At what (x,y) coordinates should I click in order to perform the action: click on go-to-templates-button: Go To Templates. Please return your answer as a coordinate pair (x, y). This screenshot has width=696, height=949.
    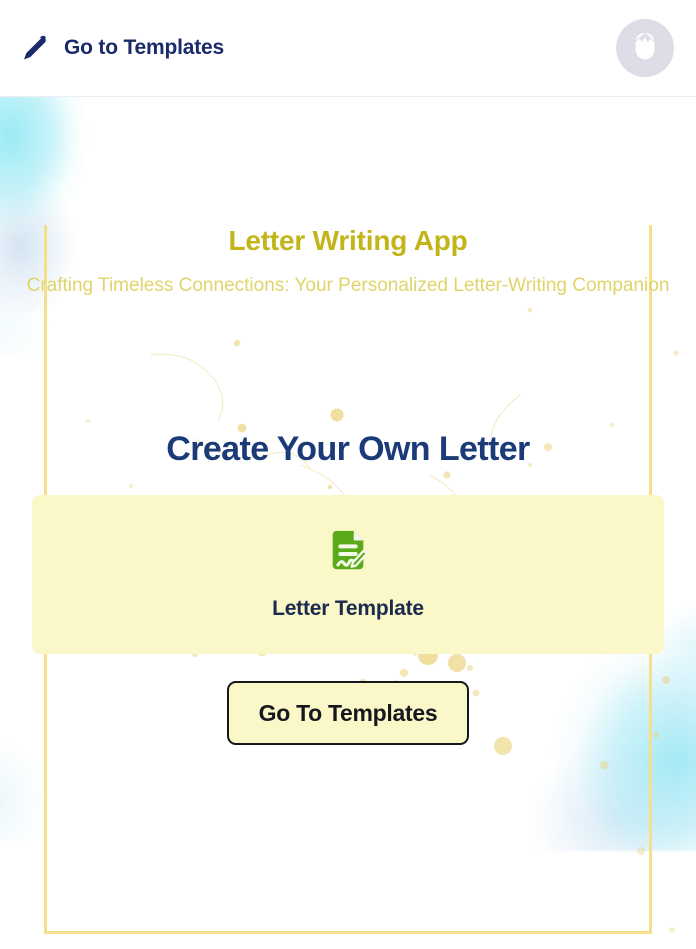
    Looking at the image, I should click on (348, 713).